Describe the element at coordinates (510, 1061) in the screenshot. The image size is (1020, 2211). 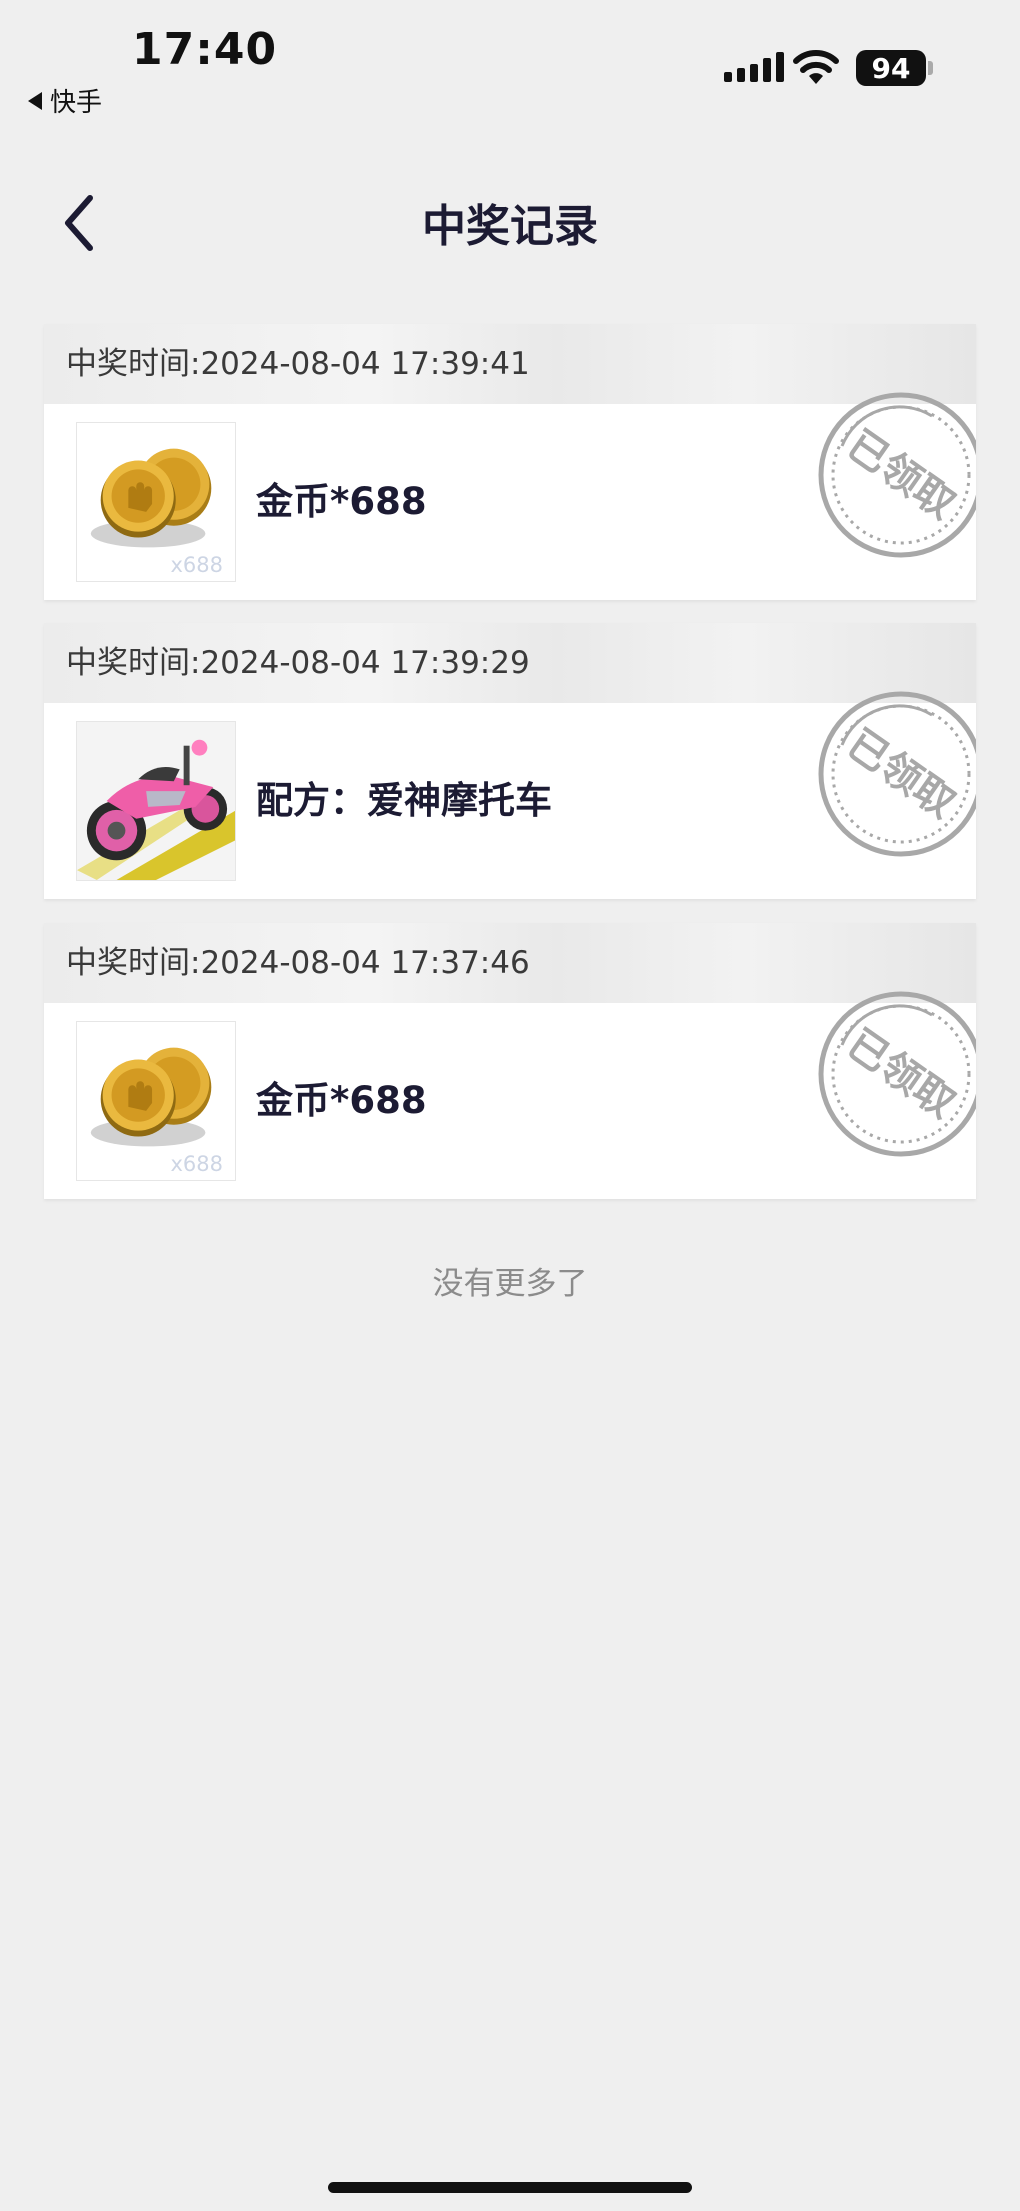
I see `prize-record-card: 中奖时间:2024-08-04 17:37:46 x688 金币*688 已领取` at that location.